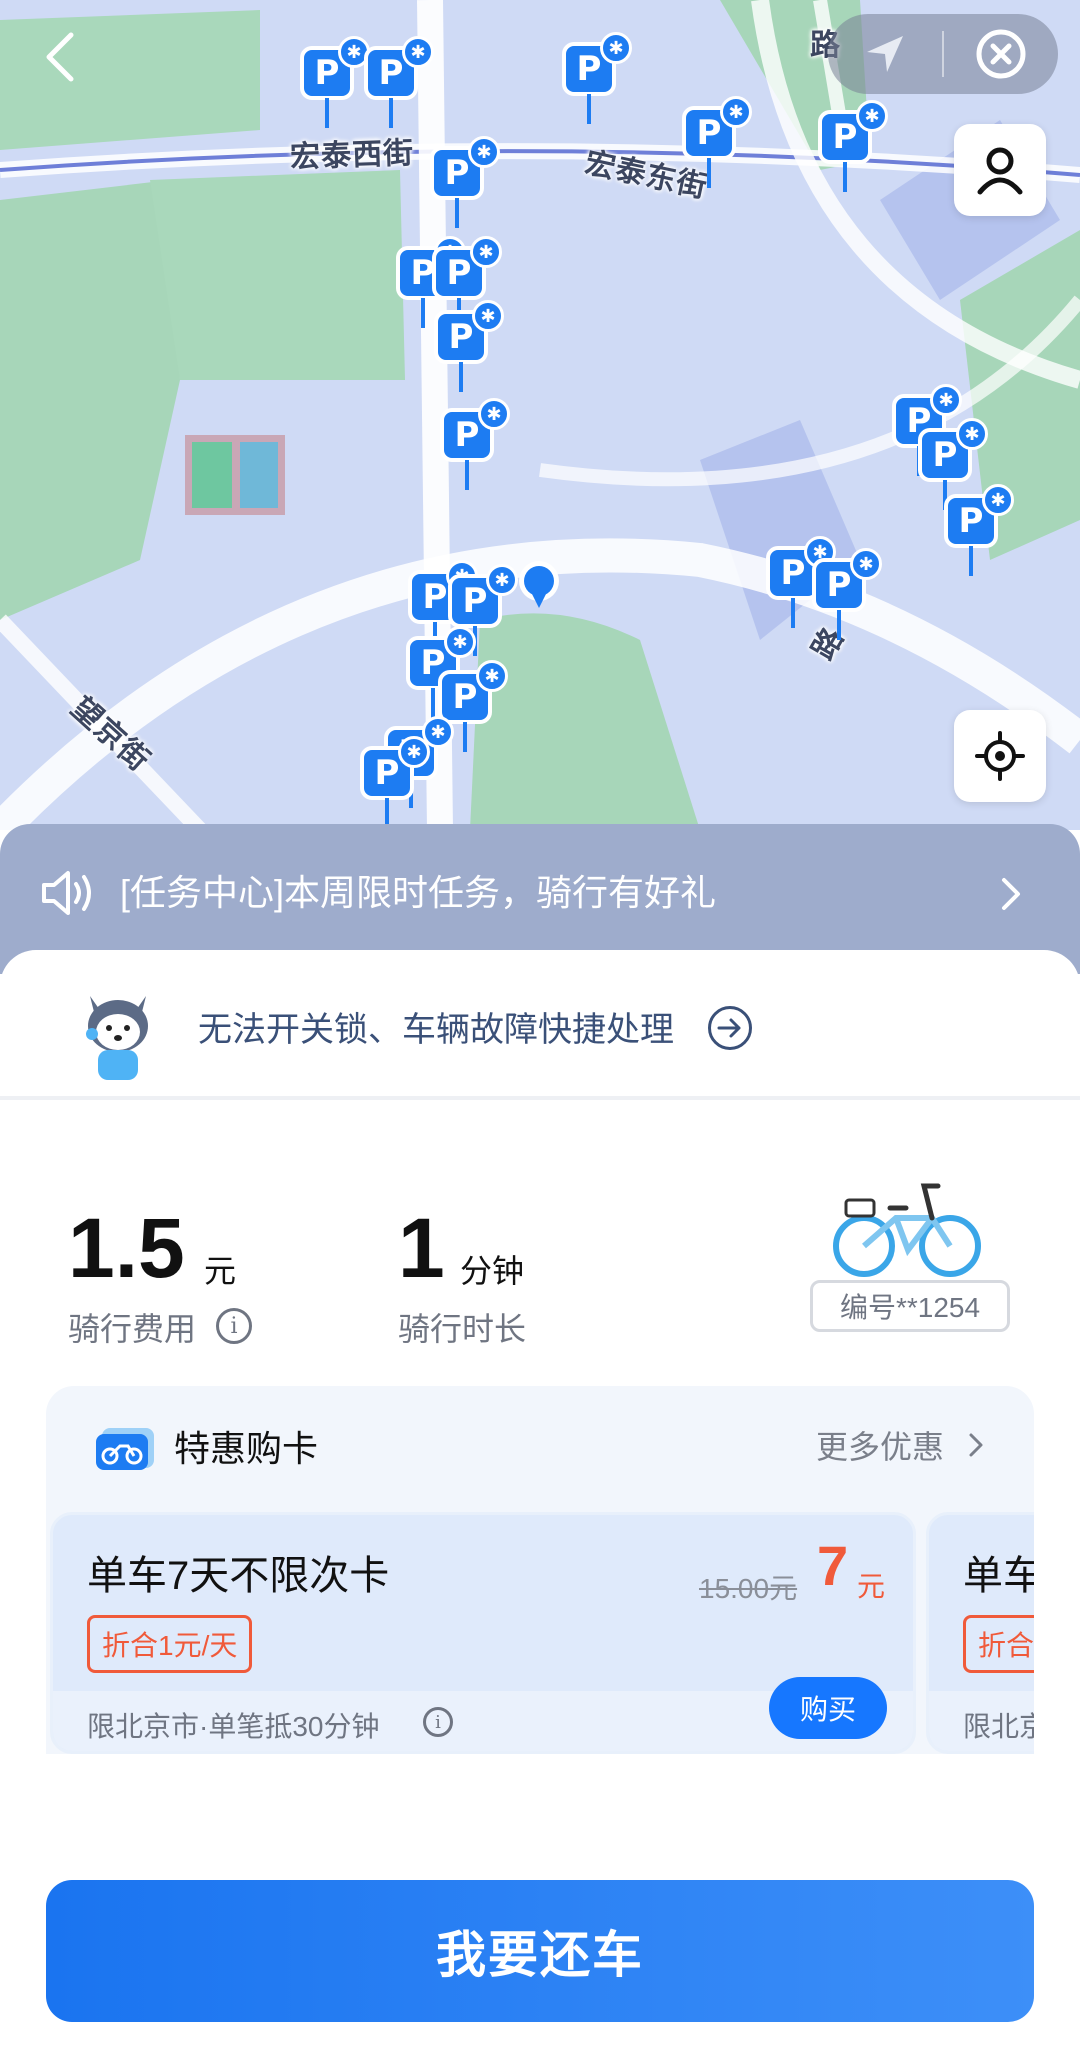 Image resolution: width=1080 pixels, height=2053 pixels. I want to click on offer-title: 特惠购卡, so click(246, 1448).